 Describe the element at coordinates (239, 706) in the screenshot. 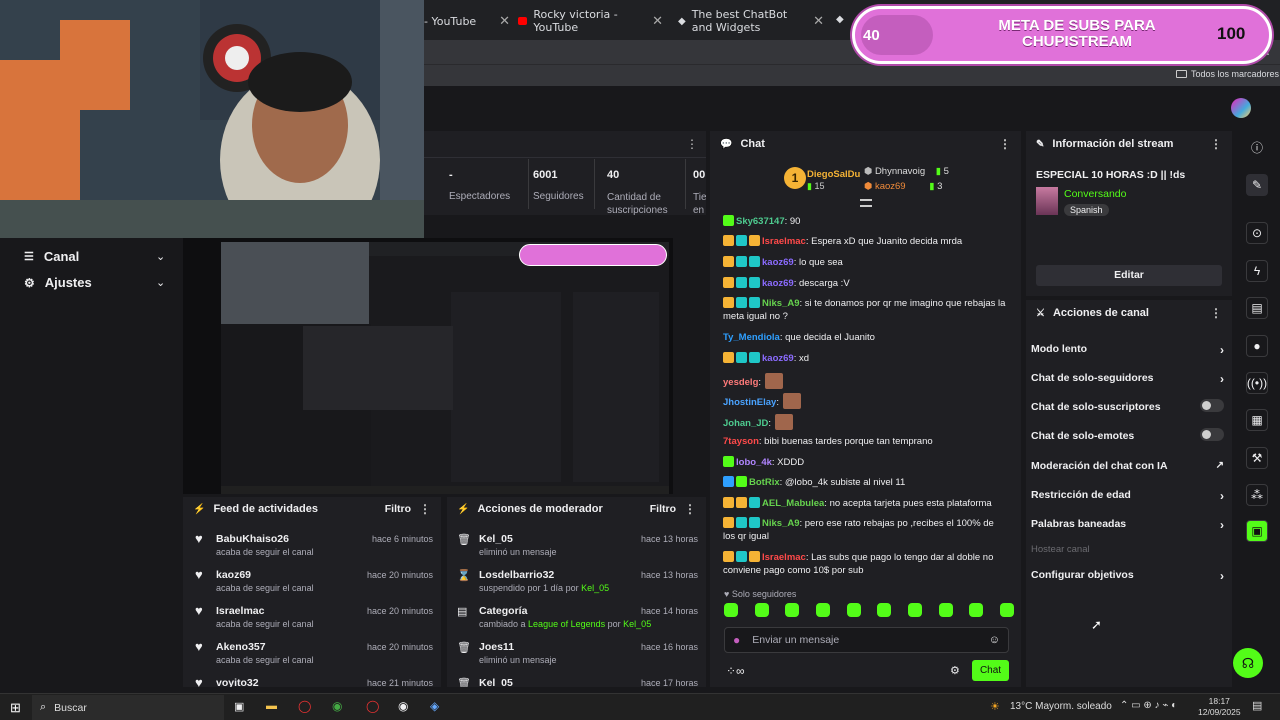

I see `task-view-icon: ▣` at that location.